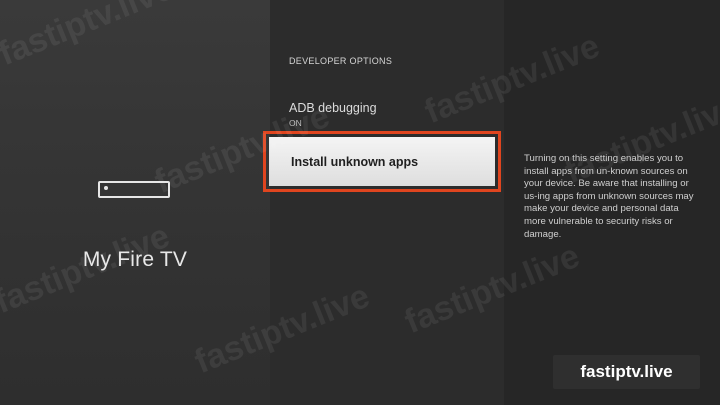 Image resolution: width=720 pixels, height=405 pixels. Describe the element at coordinates (389, 114) in the screenshot. I see `menu-item-adb-debugging: ADB debugging ON` at that location.